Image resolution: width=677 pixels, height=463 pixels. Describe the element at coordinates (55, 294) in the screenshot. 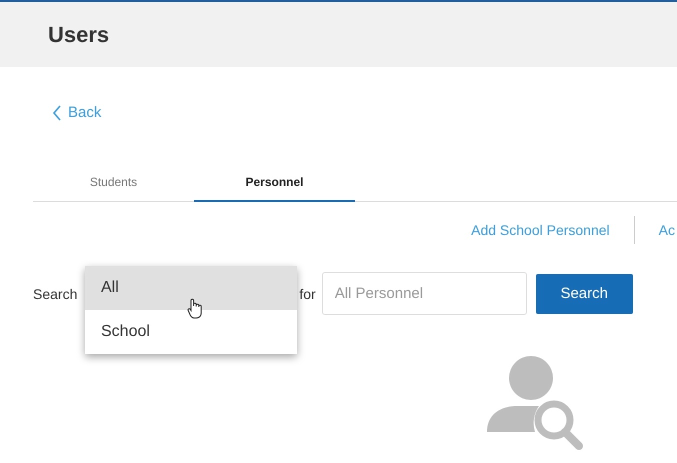

I see `search-label: Search` at that location.